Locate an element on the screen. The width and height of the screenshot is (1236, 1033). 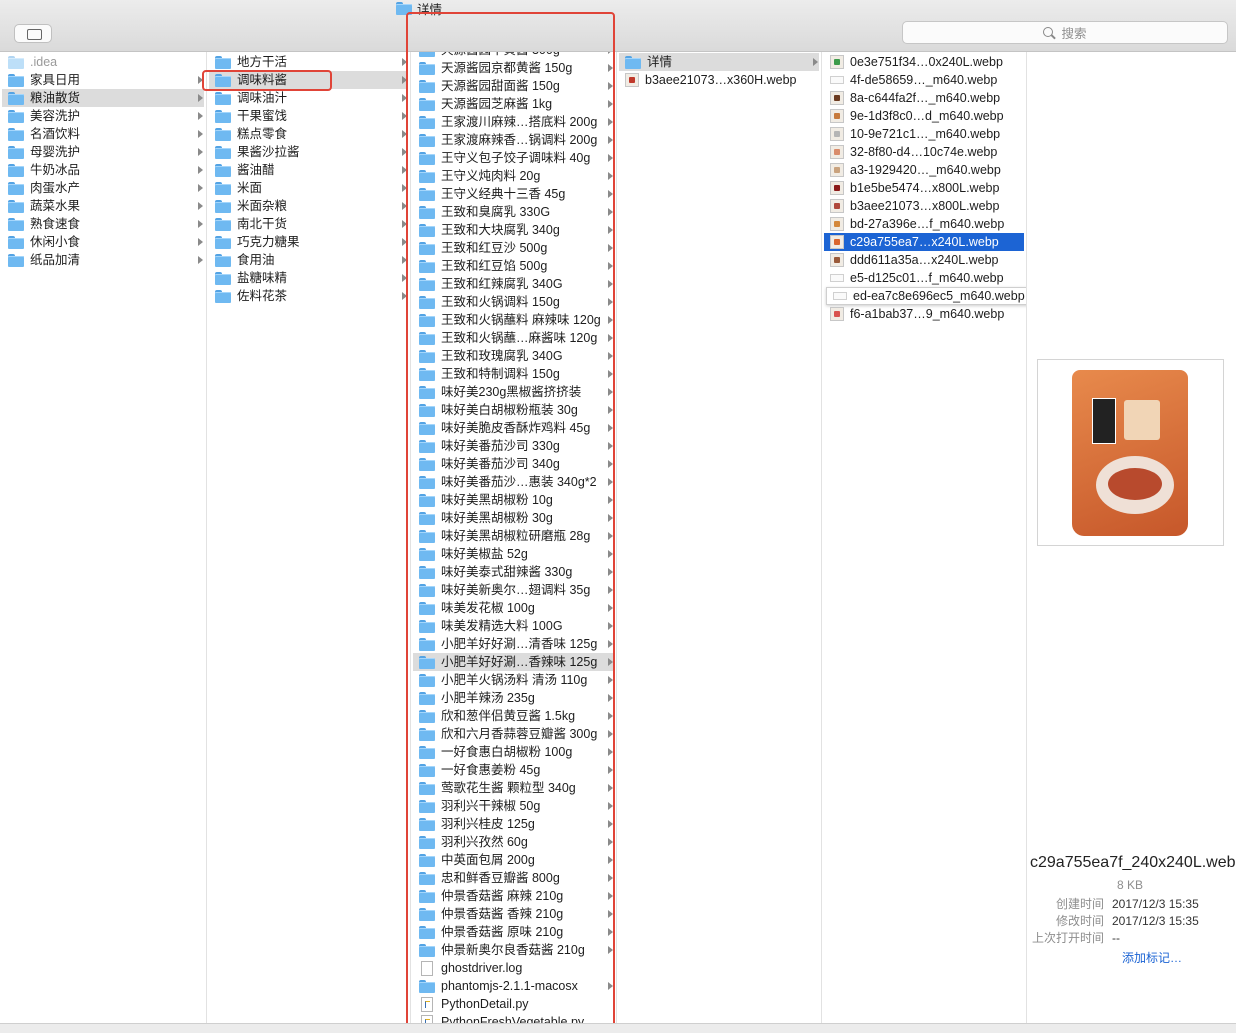
folder-row: 糕点零食 is located at coordinates (308, 134).